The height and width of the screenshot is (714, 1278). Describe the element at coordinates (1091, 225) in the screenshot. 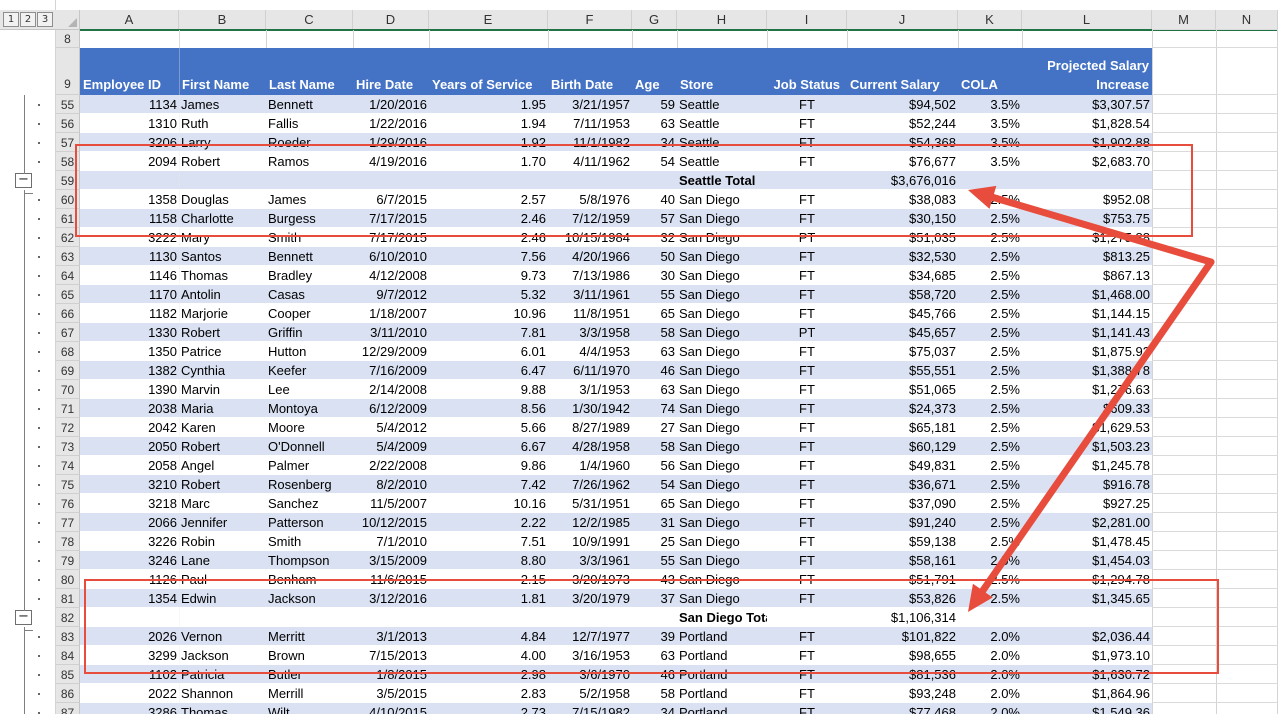

I see `arrow-to-seattle-total` at that location.